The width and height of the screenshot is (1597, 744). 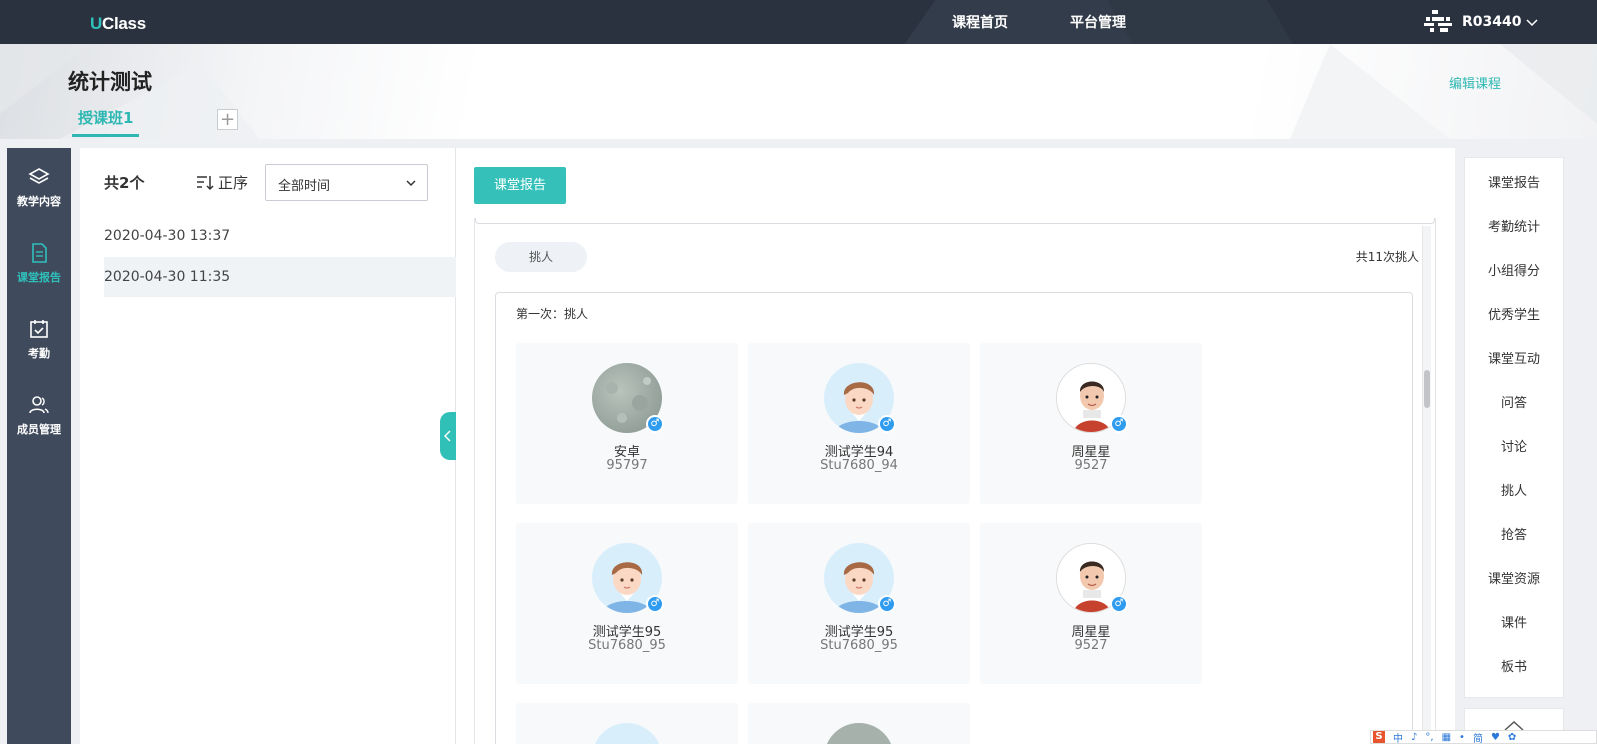 I want to click on section-link-discussion: 讨论, so click(x=1514, y=445).